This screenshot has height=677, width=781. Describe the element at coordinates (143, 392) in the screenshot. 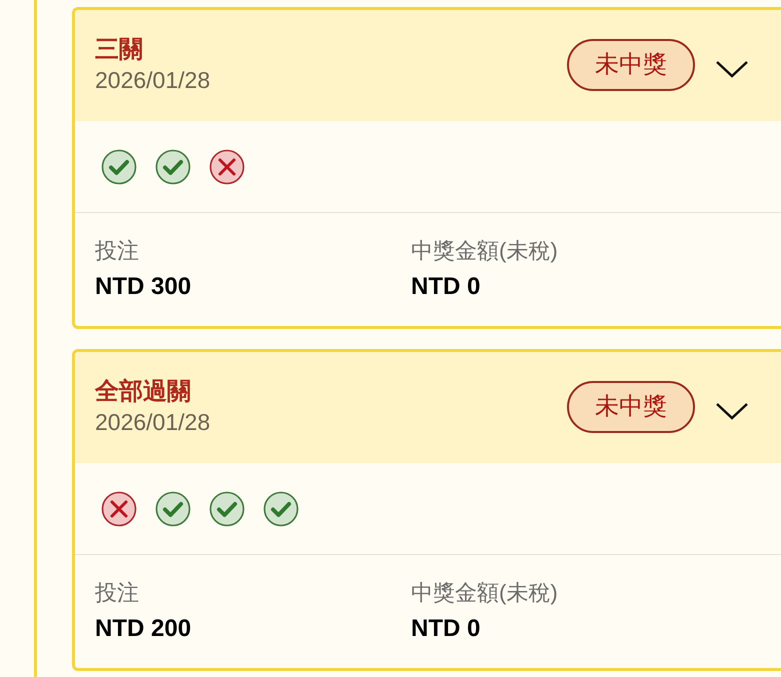

I see `bet-title: 全部過關` at that location.